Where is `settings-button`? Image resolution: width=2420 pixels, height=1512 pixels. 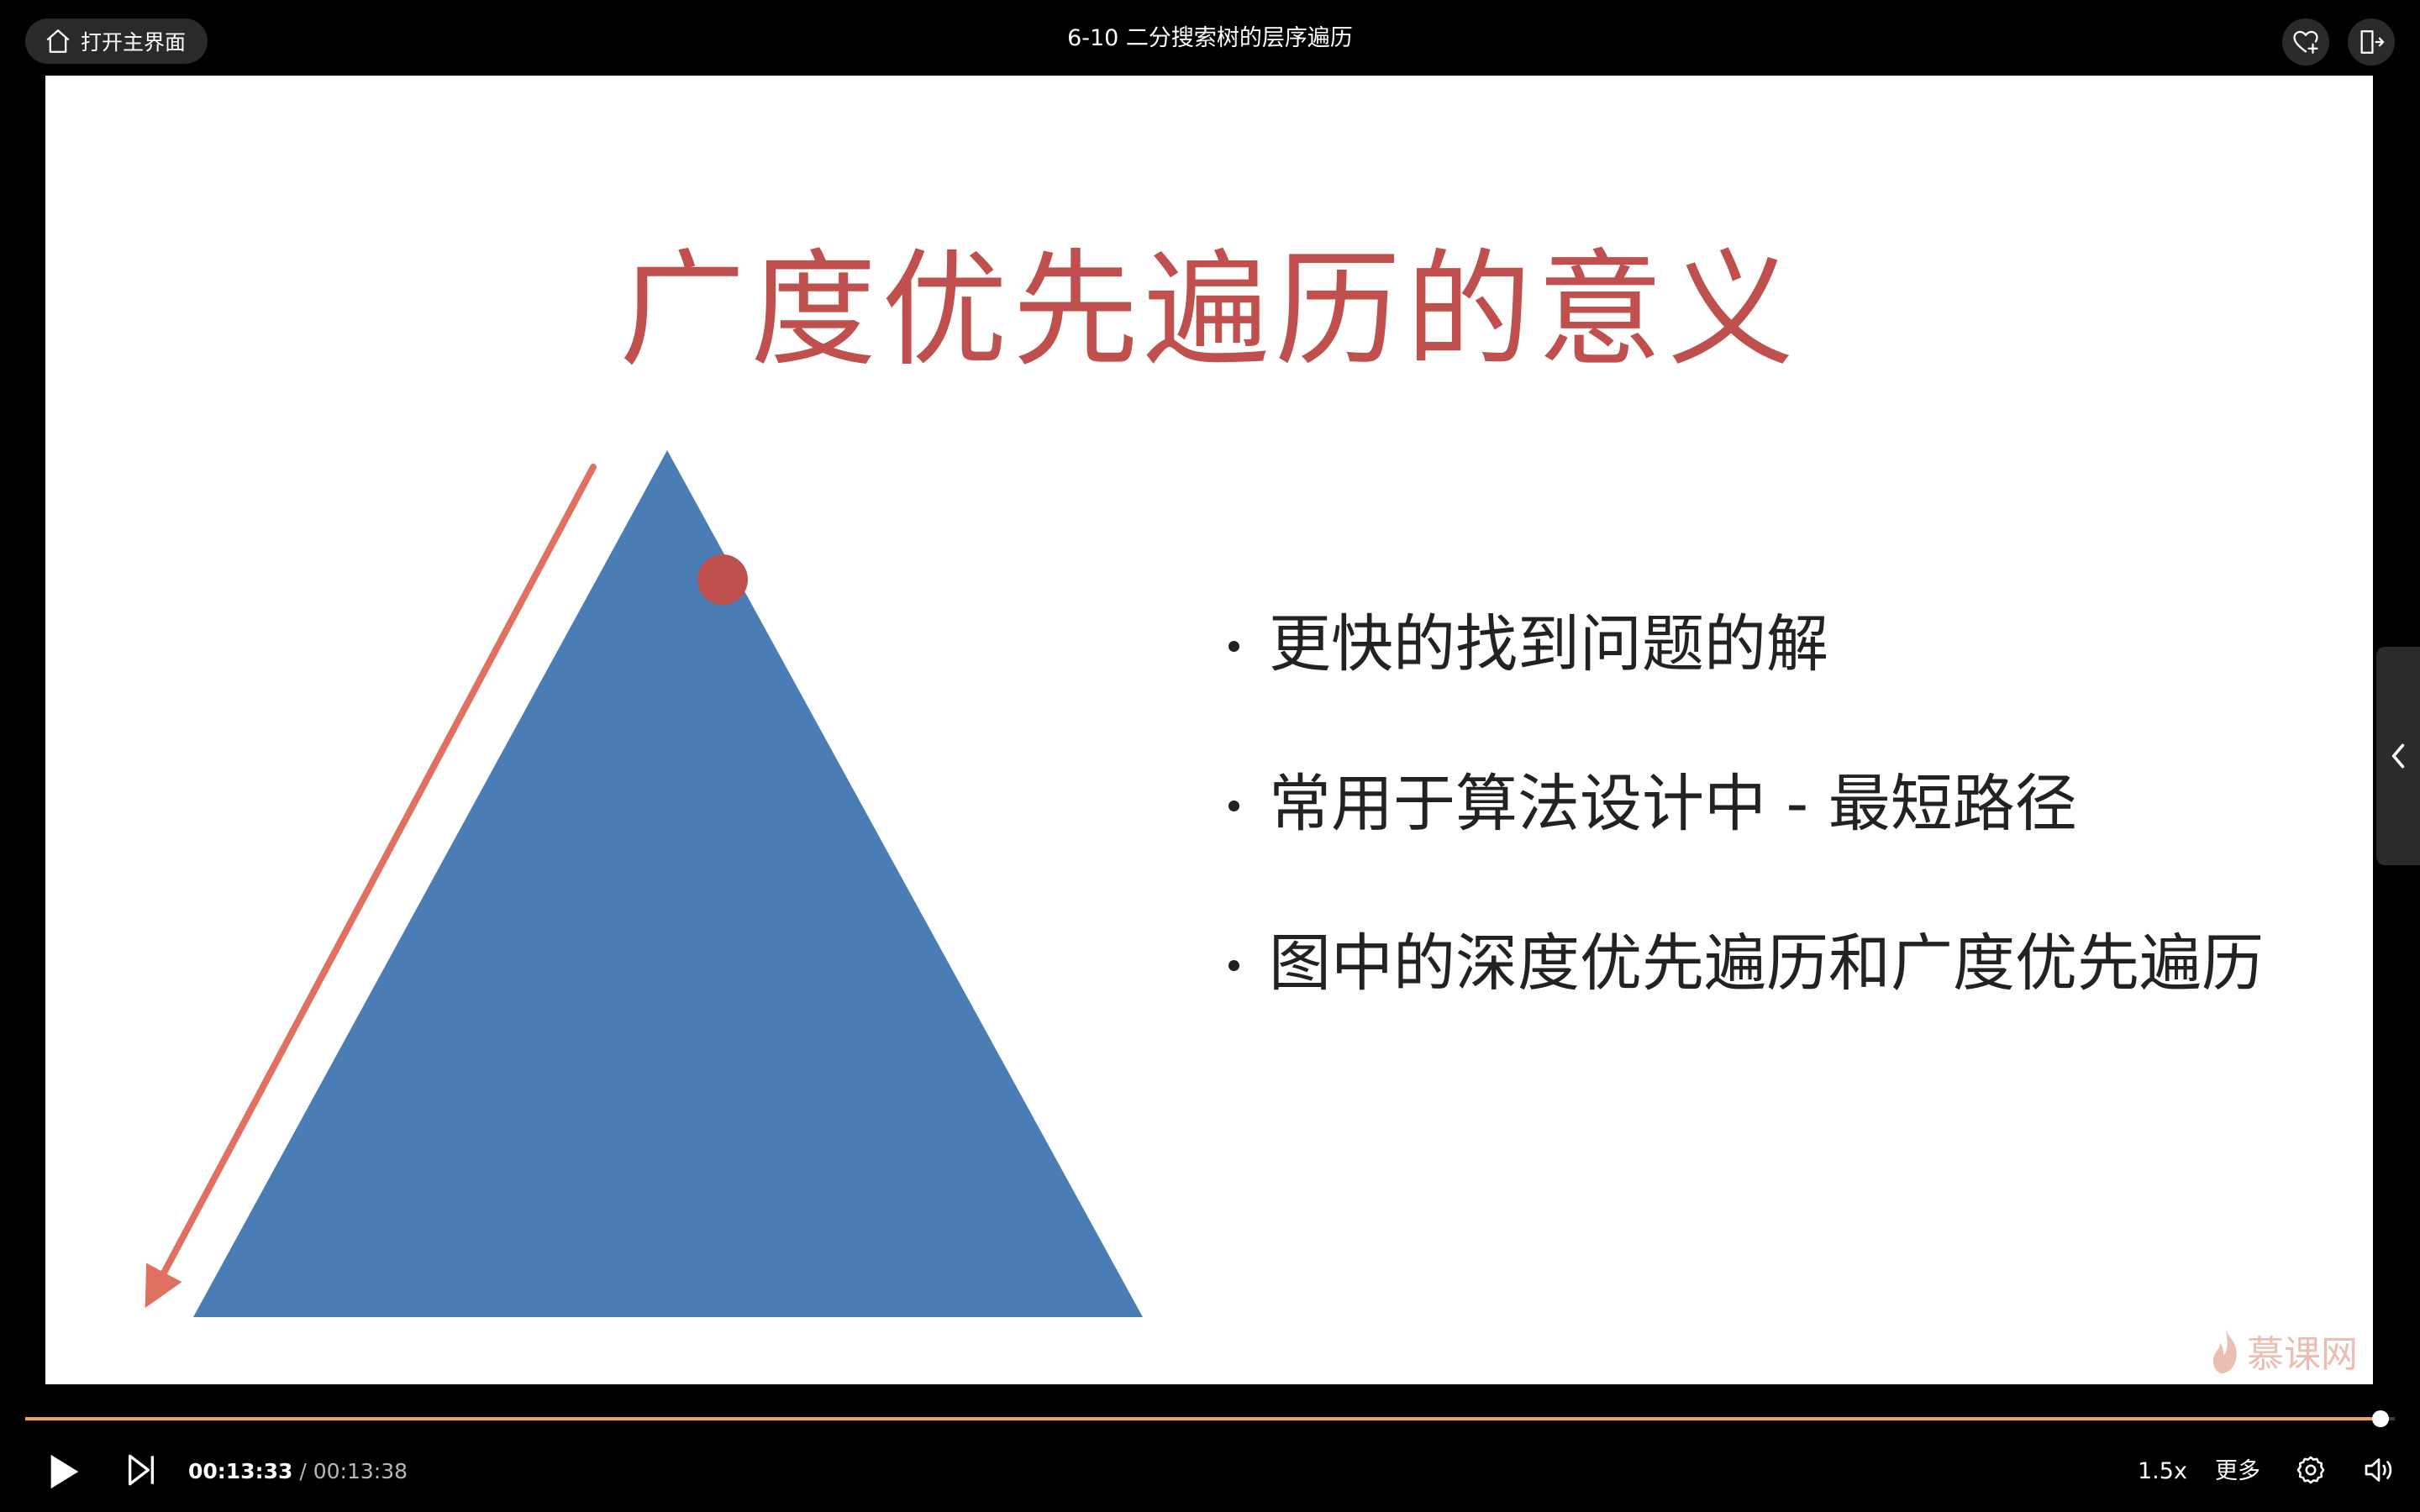
settings-button is located at coordinates (2311, 1470).